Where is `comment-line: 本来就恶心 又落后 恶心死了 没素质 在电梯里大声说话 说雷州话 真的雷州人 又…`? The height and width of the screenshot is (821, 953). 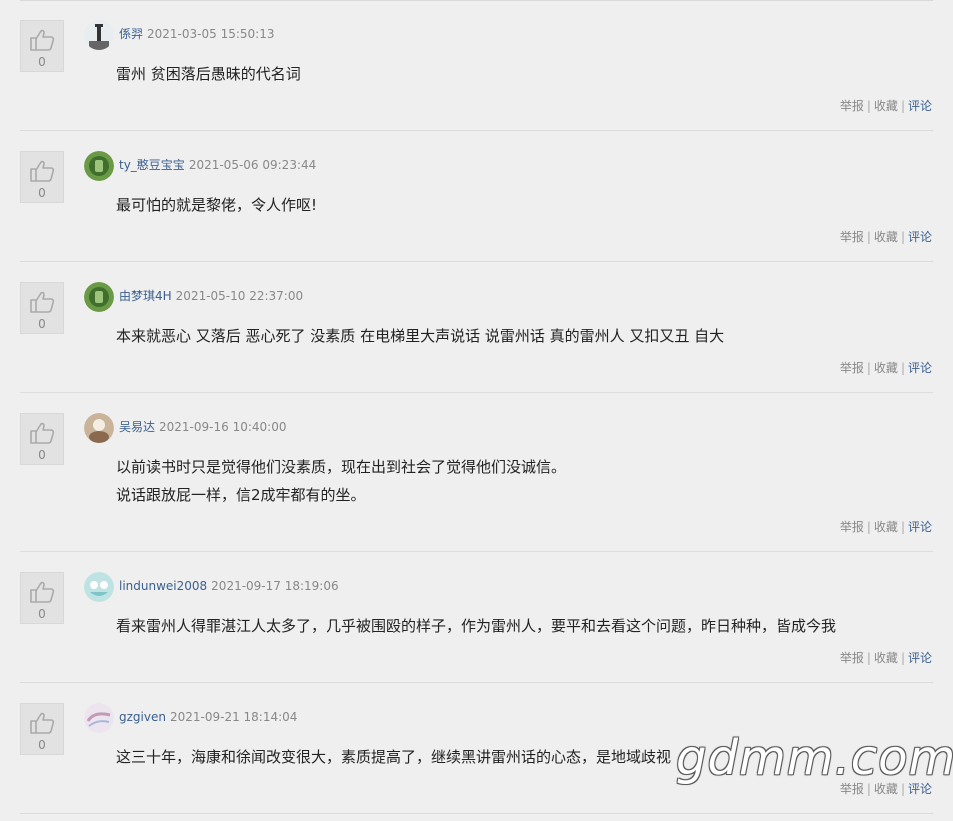 comment-line: 本来就恶心 又落后 恶心死了 没素质 在电梯里大声说话 说雷州话 真的雷州人 又… is located at coordinates (420, 336).